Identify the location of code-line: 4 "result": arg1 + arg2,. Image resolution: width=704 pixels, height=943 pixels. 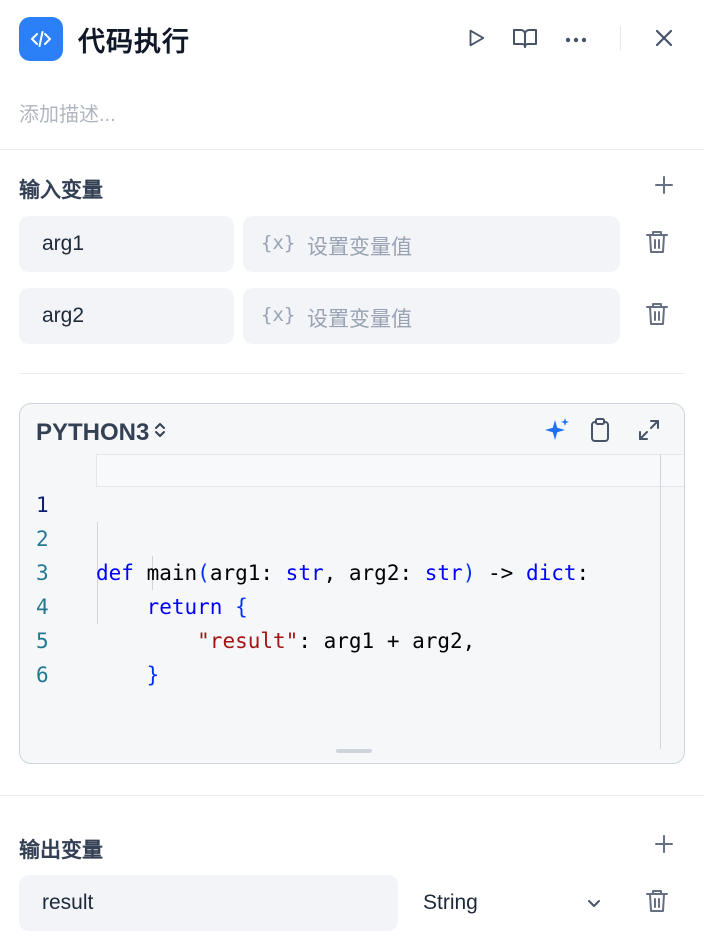
(340, 604).